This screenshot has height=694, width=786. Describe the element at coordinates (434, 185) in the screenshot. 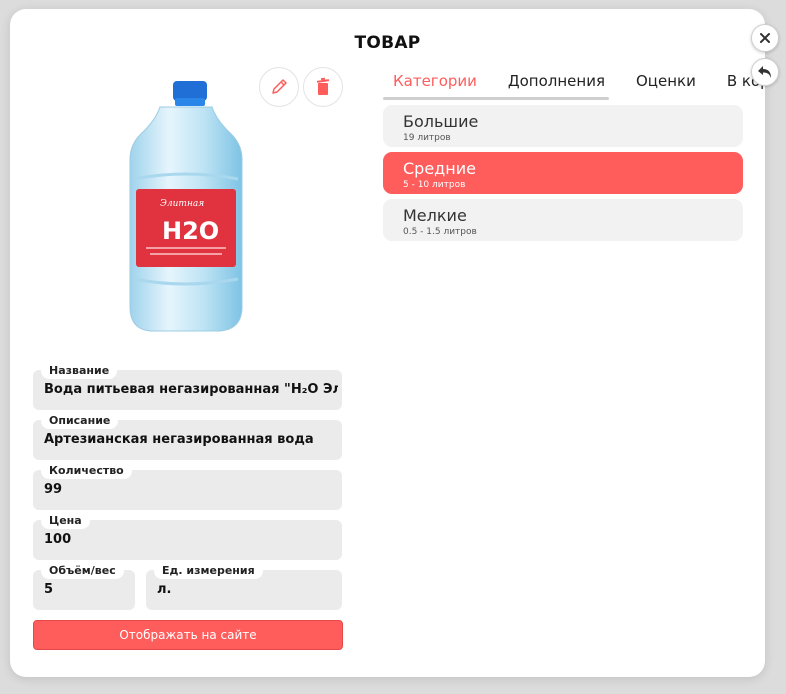

I see `category-subtitle: 5 - 10 литров` at that location.